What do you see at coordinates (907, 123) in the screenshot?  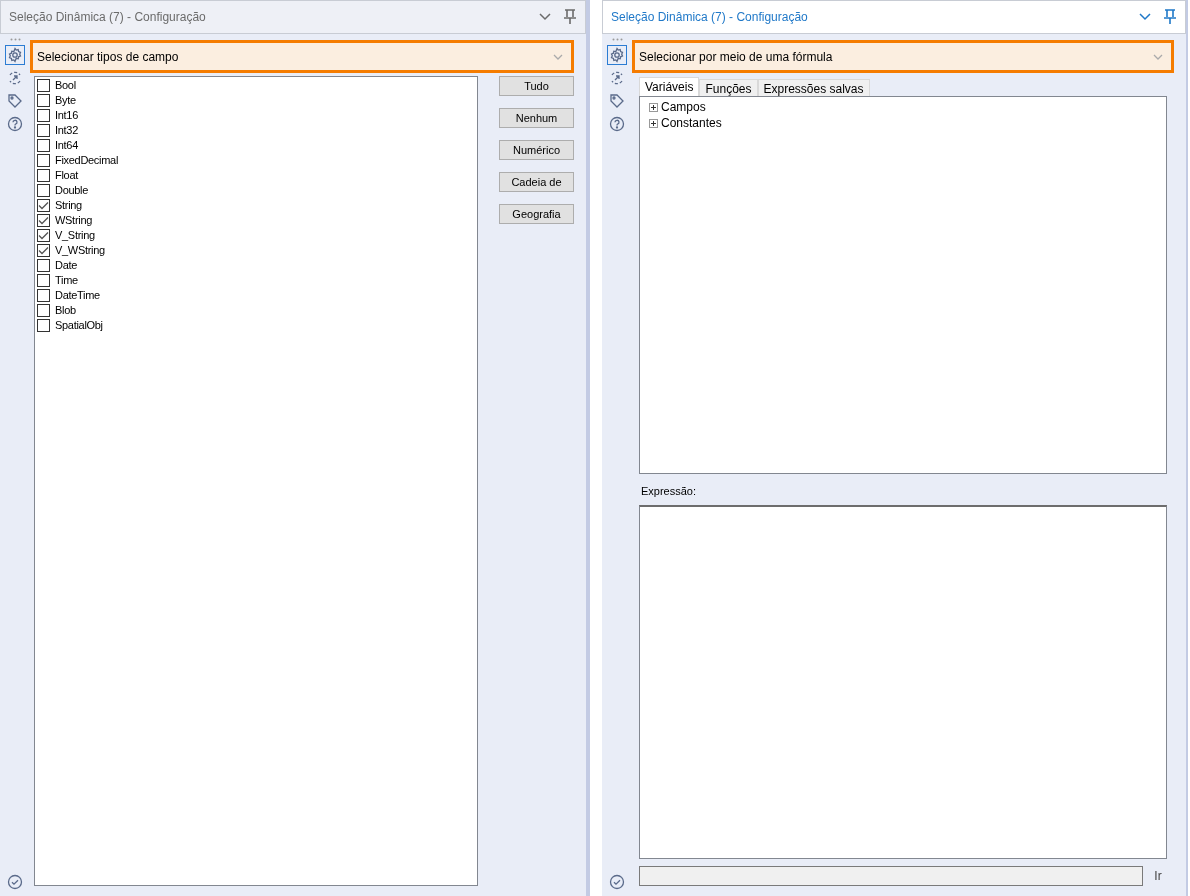 I see `tree-item: Constantes` at bounding box center [907, 123].